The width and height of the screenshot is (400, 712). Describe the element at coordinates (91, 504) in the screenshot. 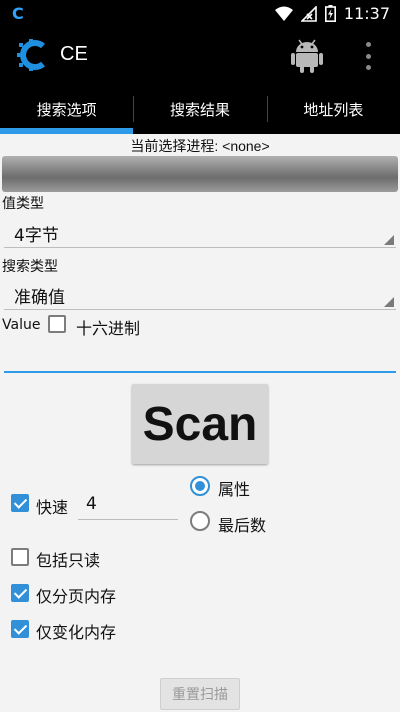

I see `fast-scan-alignment-value: 4` at that location.